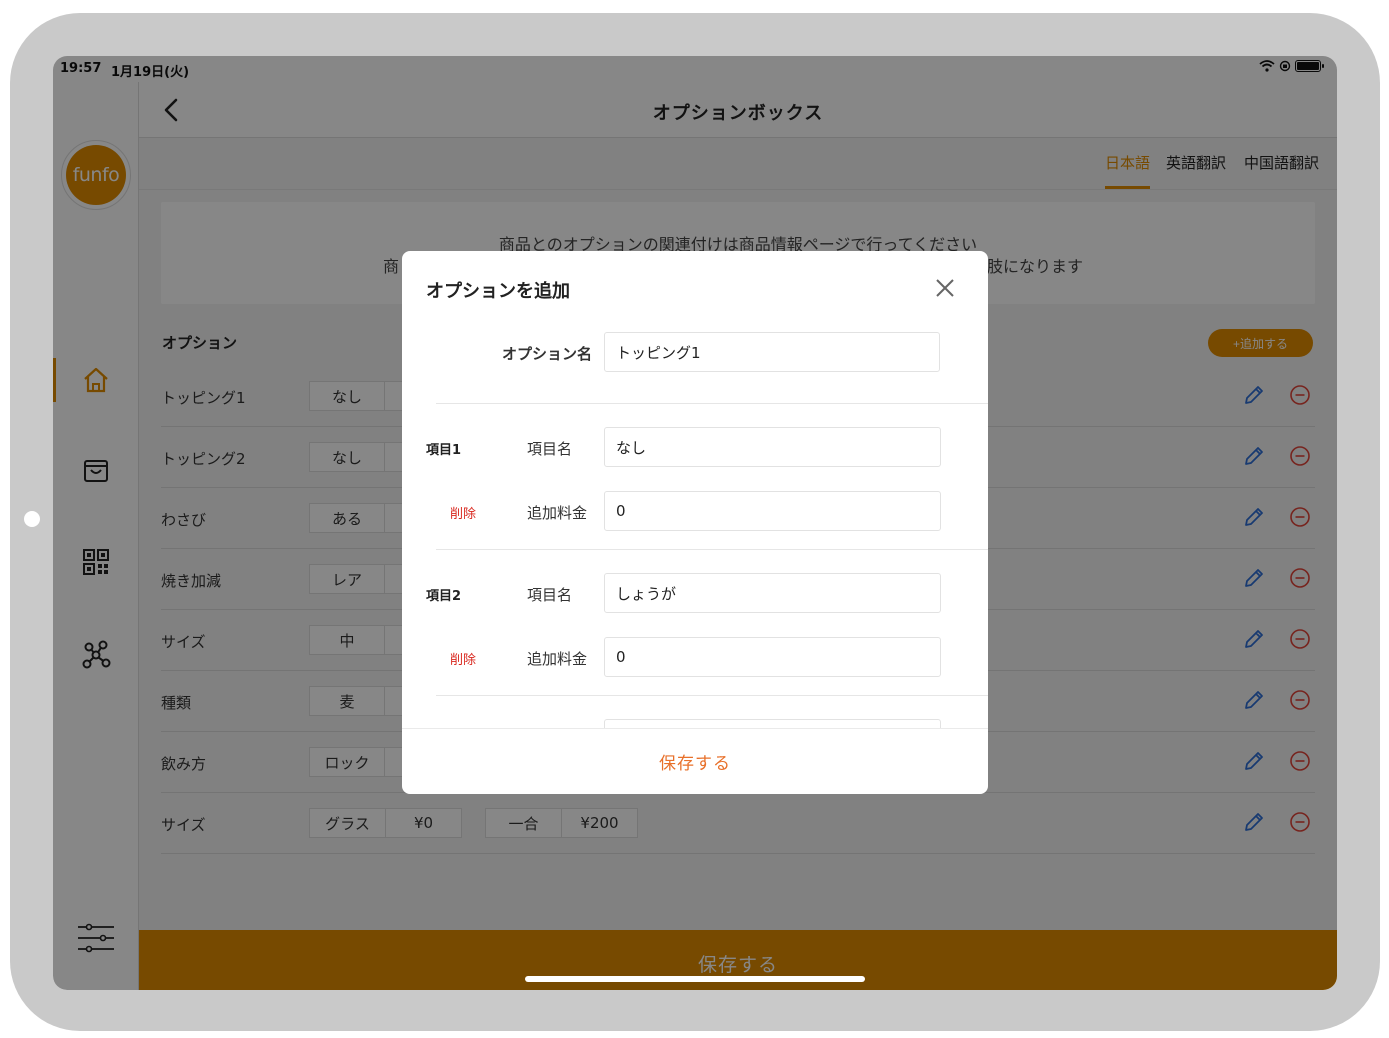  I want to click on dialog-save-button: 保存する, so click(695, 761).